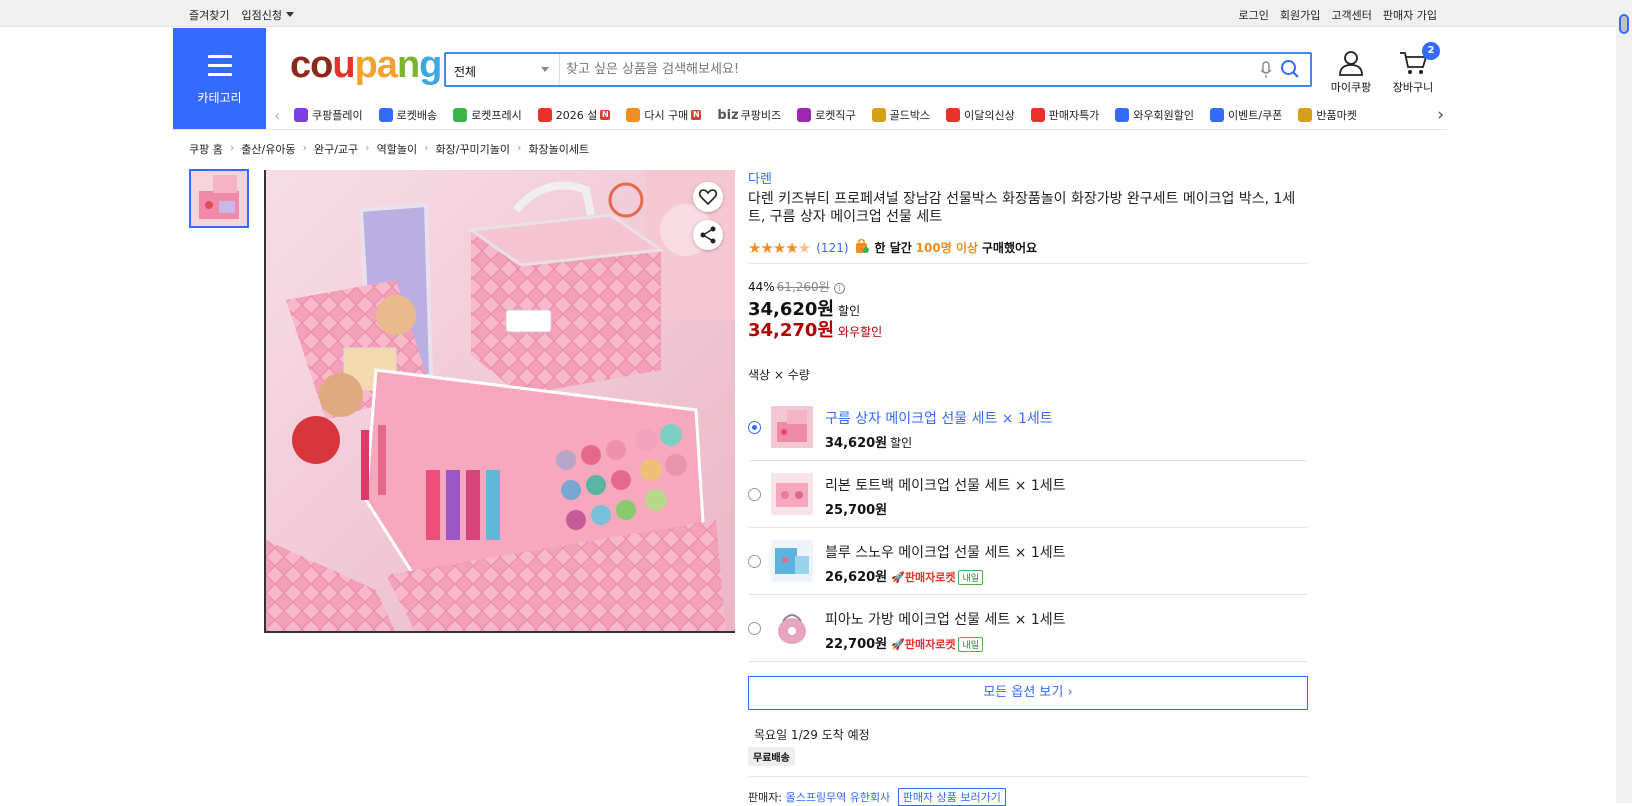 This screenshot has width=1632, height=806. I want to click on nav-item-label: 와우회원할인, so click(1164, 115).